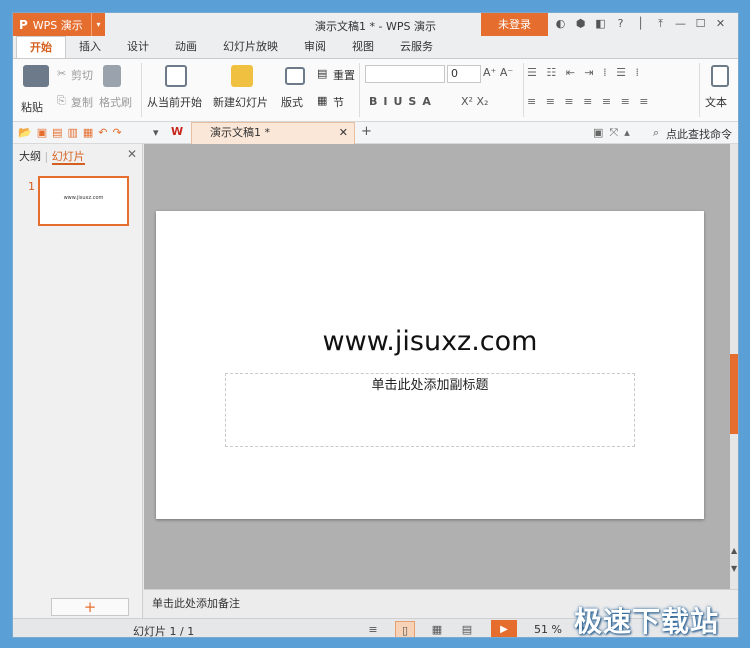 This screenshot has width=750, height=648. I want to click on copy-button: 复制, so click(82, 102).